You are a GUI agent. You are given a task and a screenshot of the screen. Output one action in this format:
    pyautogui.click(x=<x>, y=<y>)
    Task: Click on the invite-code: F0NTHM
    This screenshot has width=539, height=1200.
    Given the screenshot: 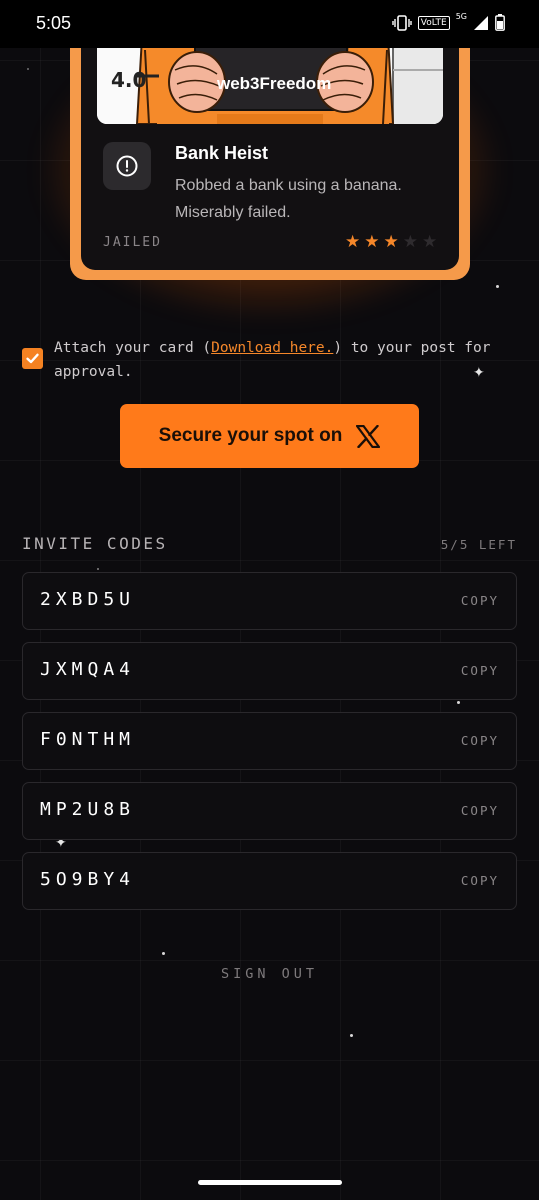 What is the action you would take?
    pyautogui.click(x=88, y=739)
    